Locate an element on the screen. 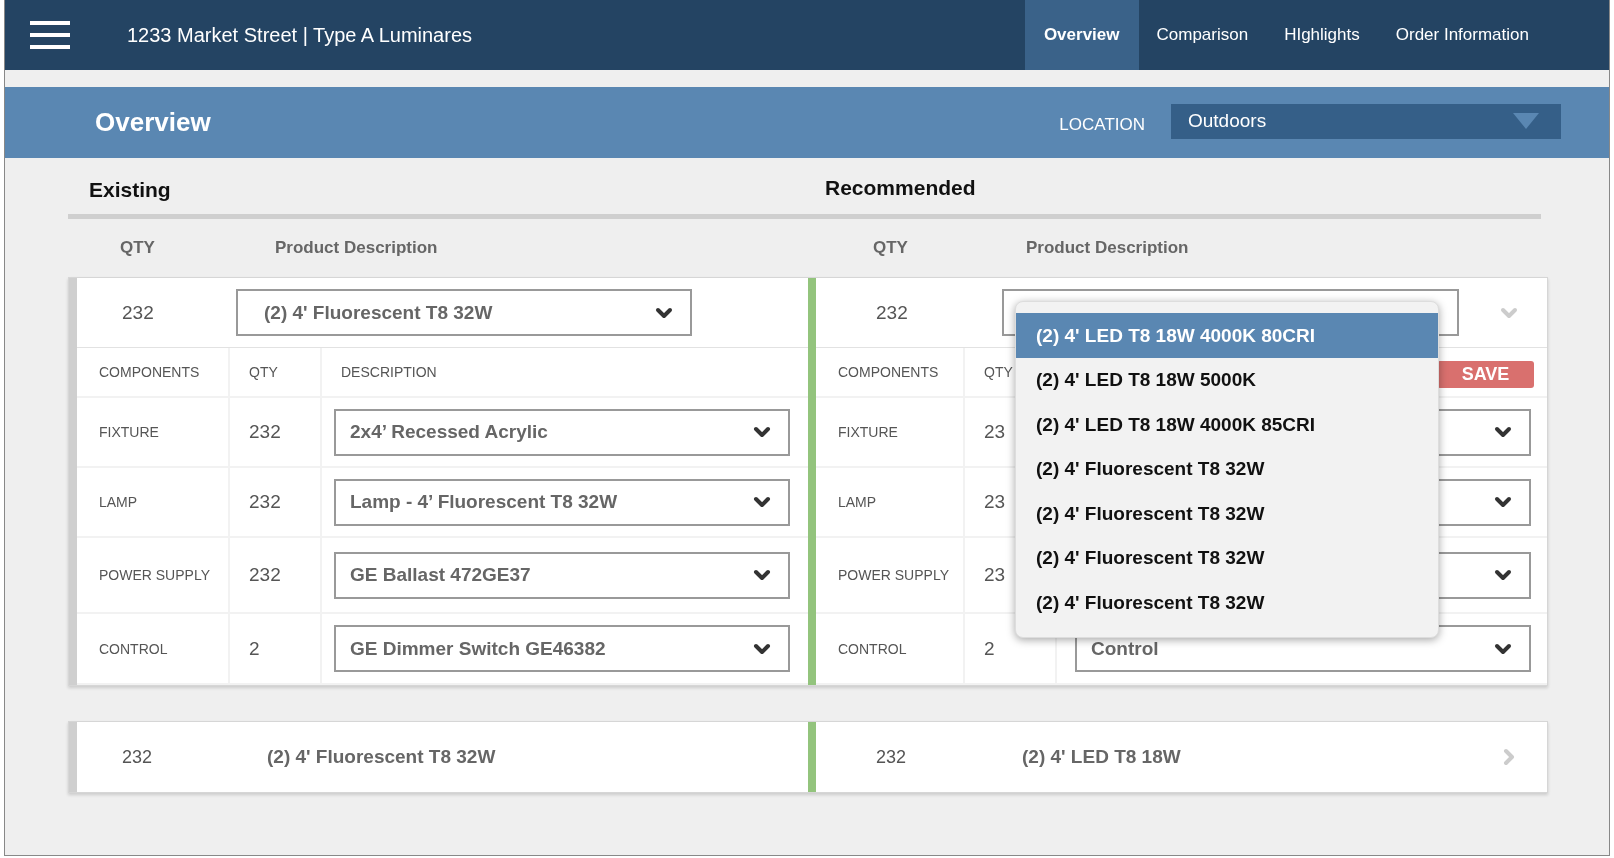 The height and width of the screenshot is (858, 1614). page-title: 1233 Market Street | Type A Luminares is located at coordinates (300, 35).